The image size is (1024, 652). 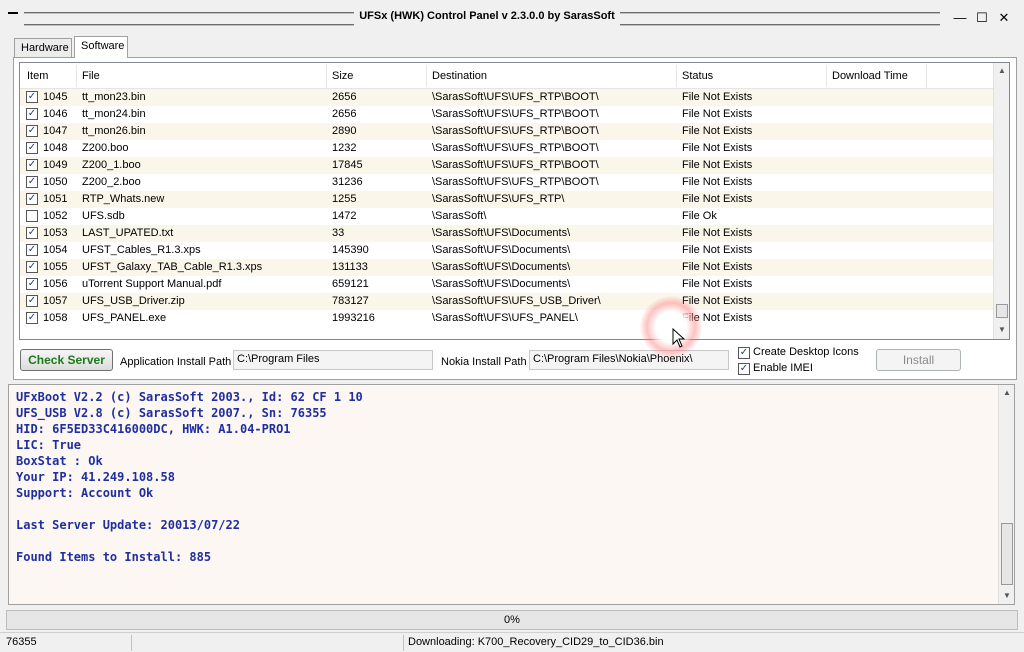 I want to click on log-line: LIC: True, so click(x=49, y=445).